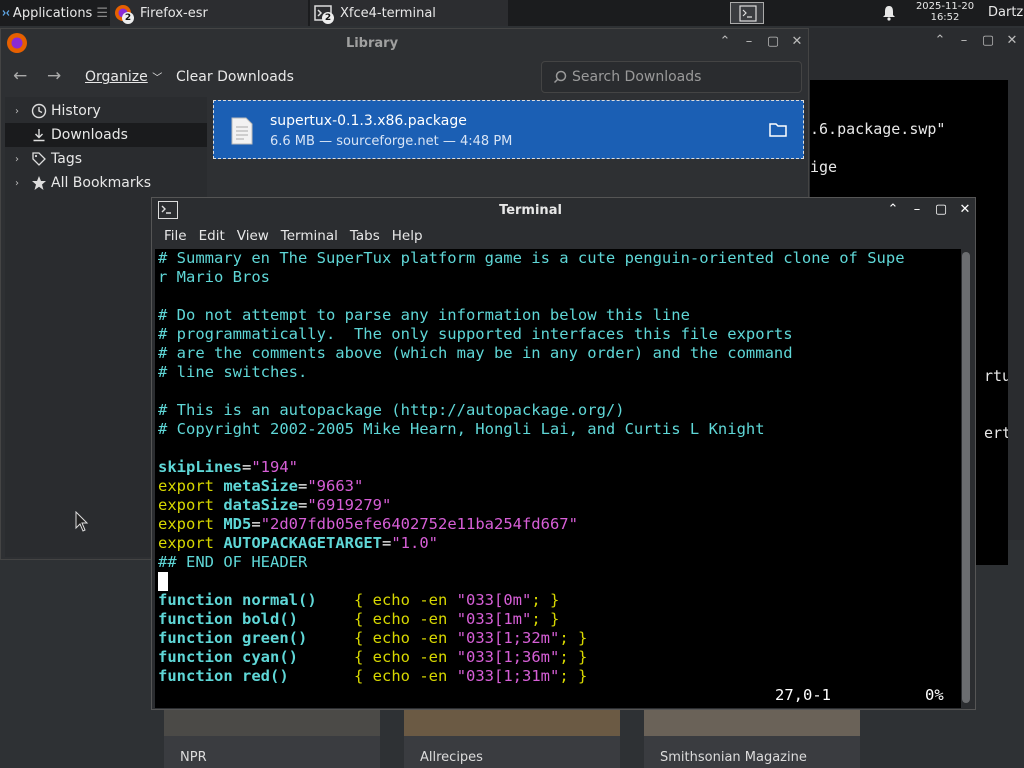  What do you see at coordinates (128, 18) in the screenshot?
I see `taskbar-firefox-count: 2` at bounding box center [128, 18].